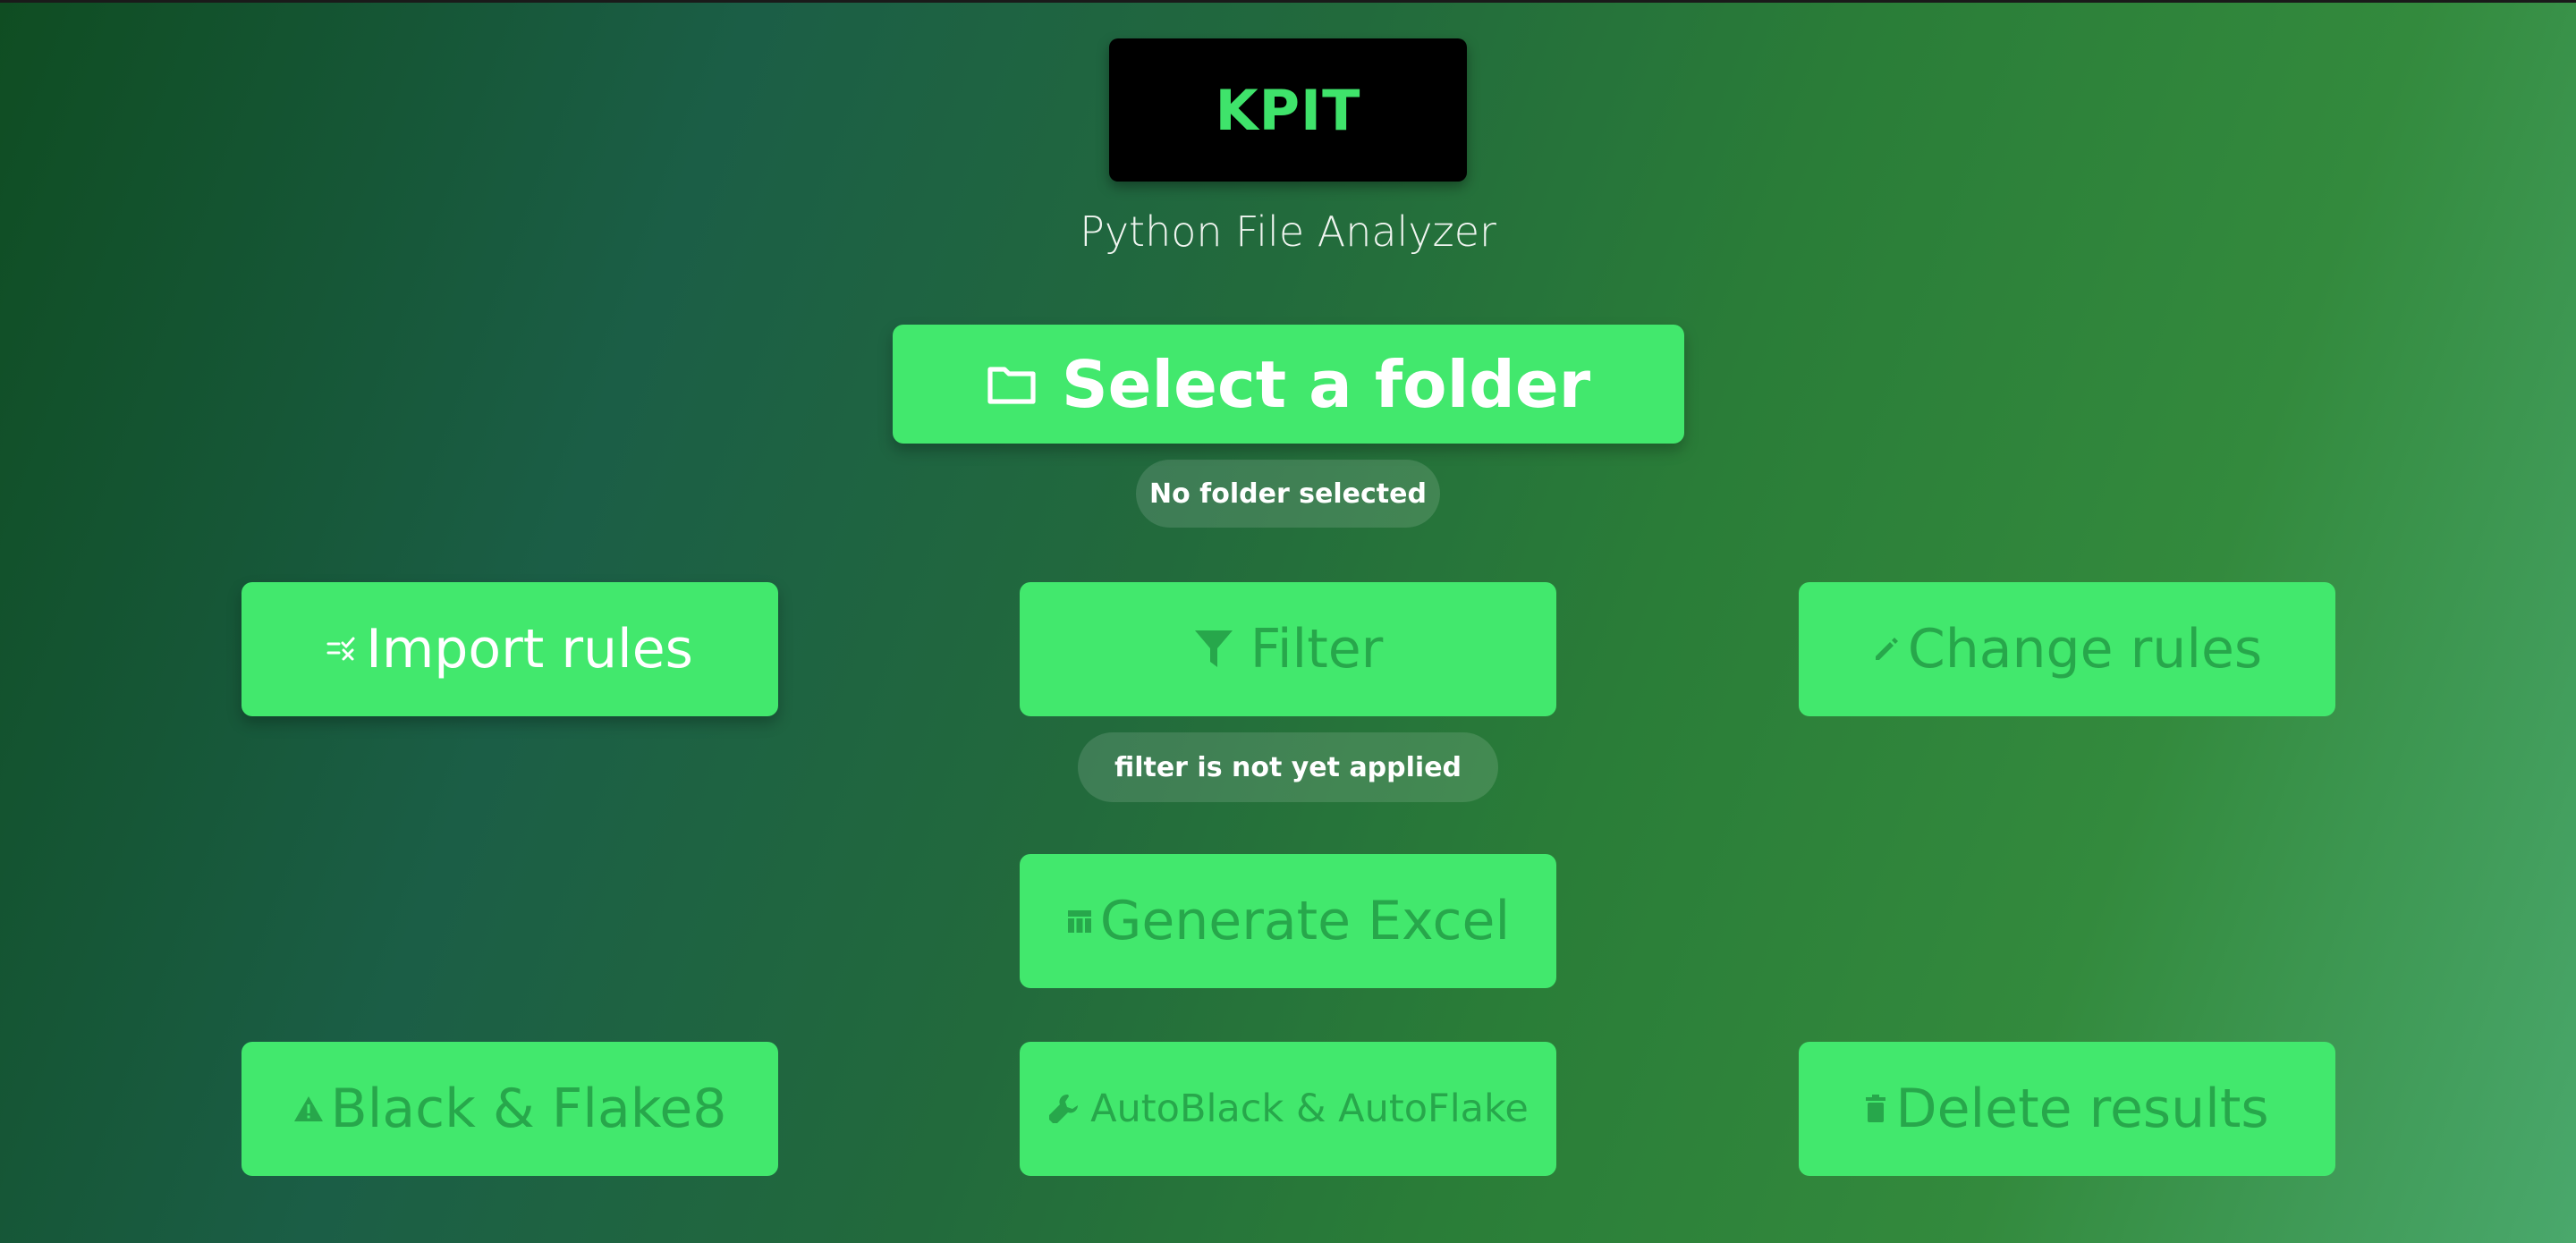 The height and width of the screenshot is (1243, 2576). I want to click on change-rules-button: Change rules, so click(2067, 649).